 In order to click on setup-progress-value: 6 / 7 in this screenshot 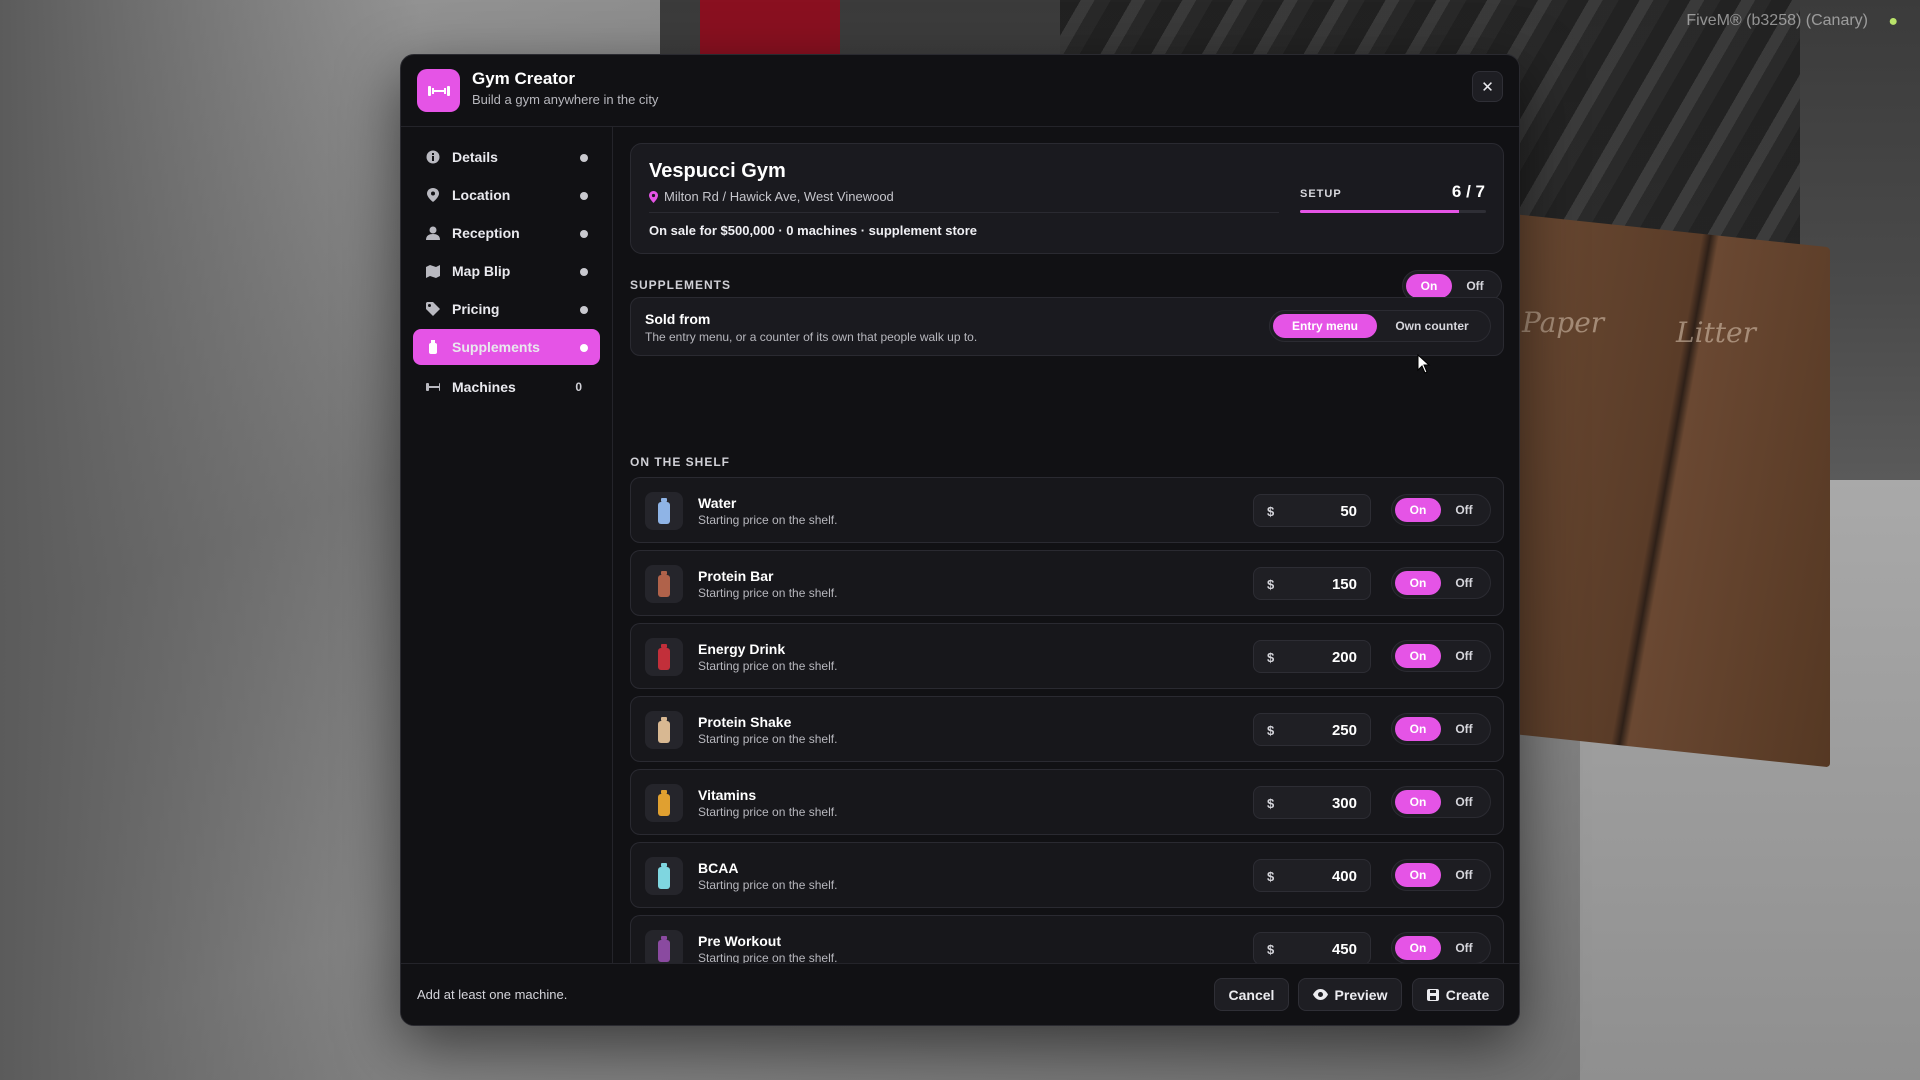, I will do `click(1468, 191)`.